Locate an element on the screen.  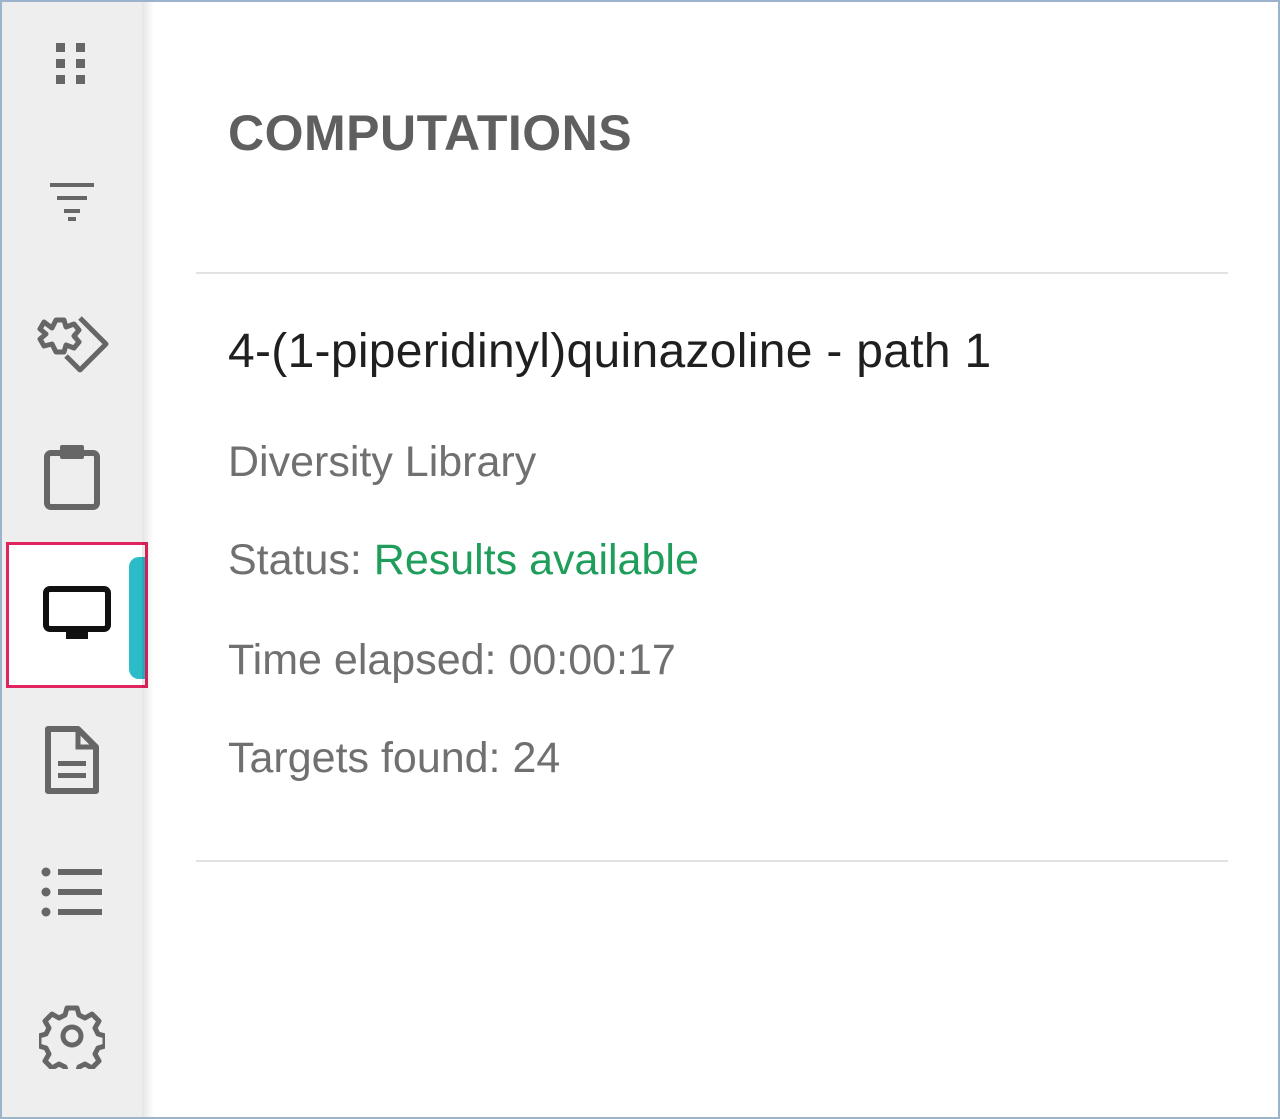
targets-found-row: Targets found: 24 is located at coordinates (394, 758).